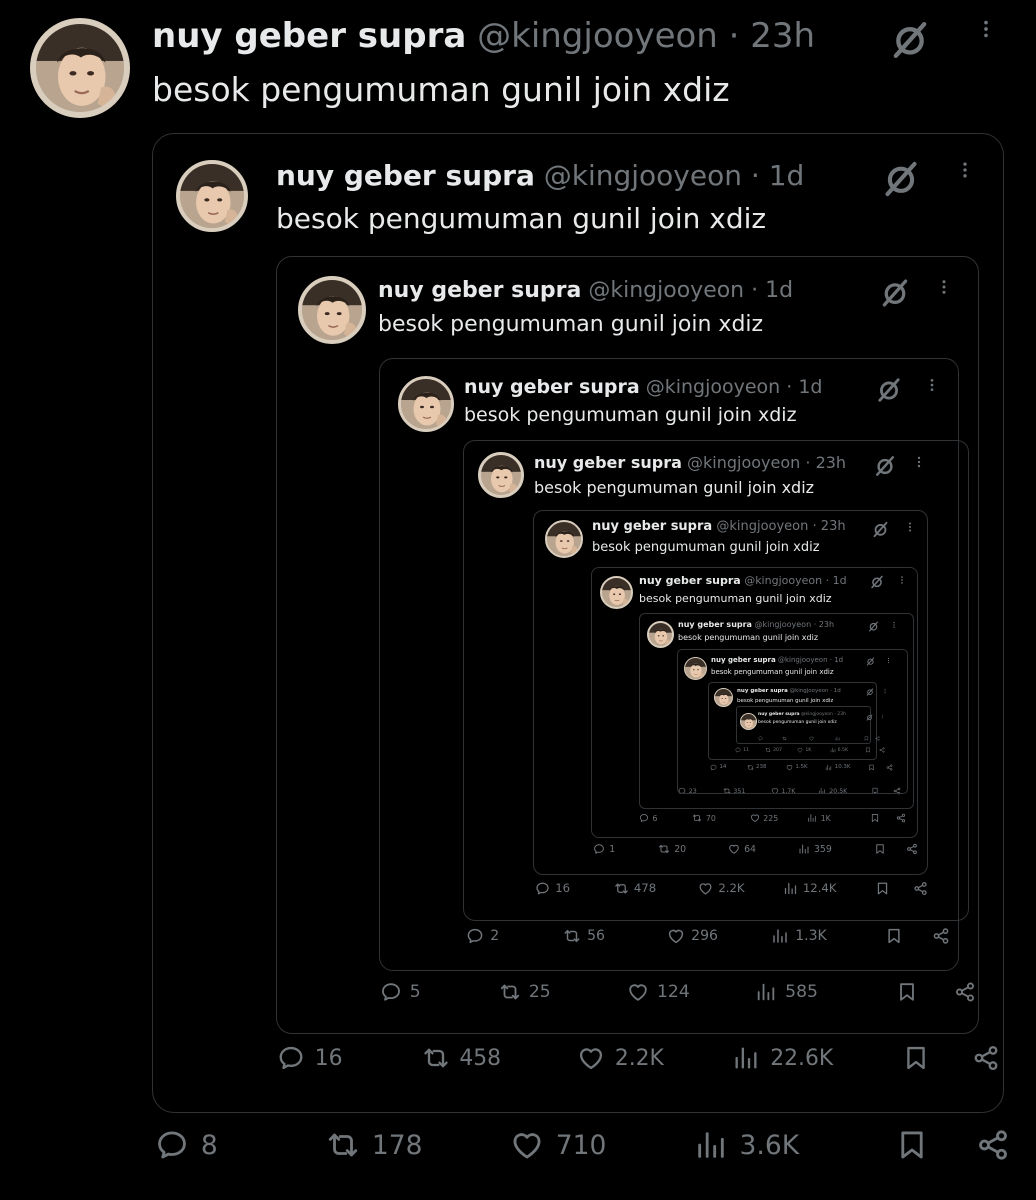  Describe the element at coordinates (746, 1145) in the screenshot. I see `views-button: 3.6K` at that location.